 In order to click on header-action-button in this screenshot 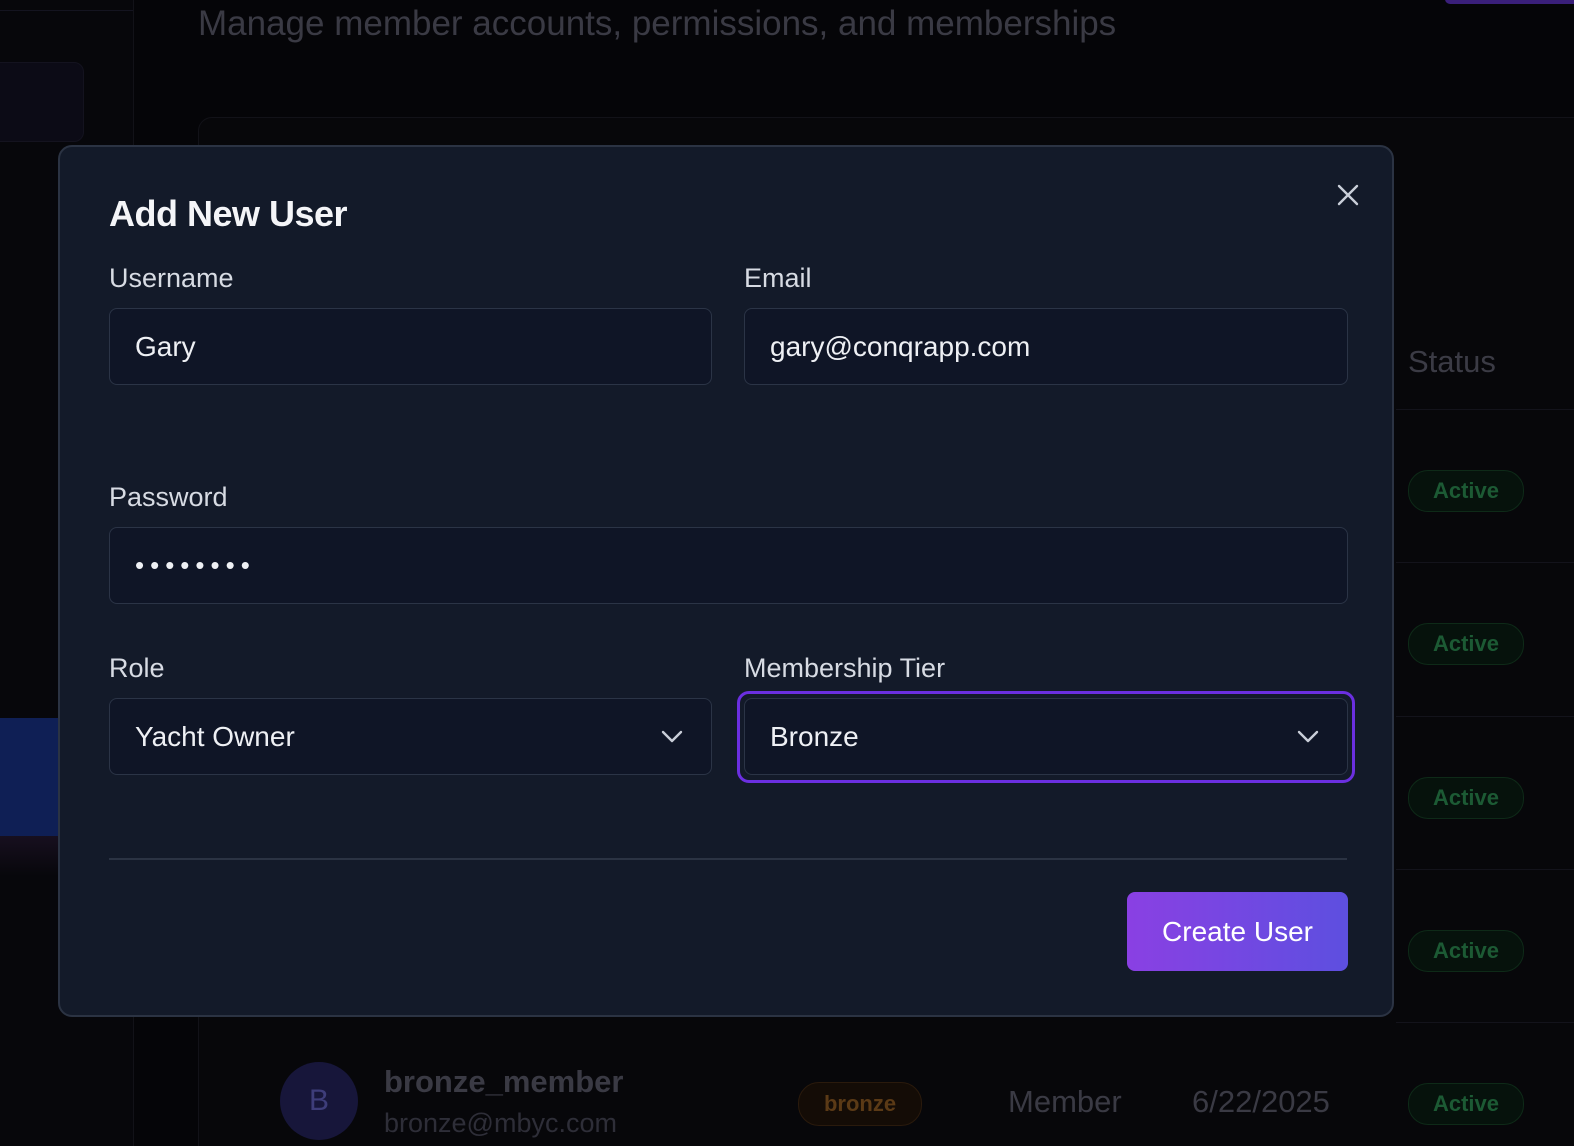, I will do `click(1509, 2)`.